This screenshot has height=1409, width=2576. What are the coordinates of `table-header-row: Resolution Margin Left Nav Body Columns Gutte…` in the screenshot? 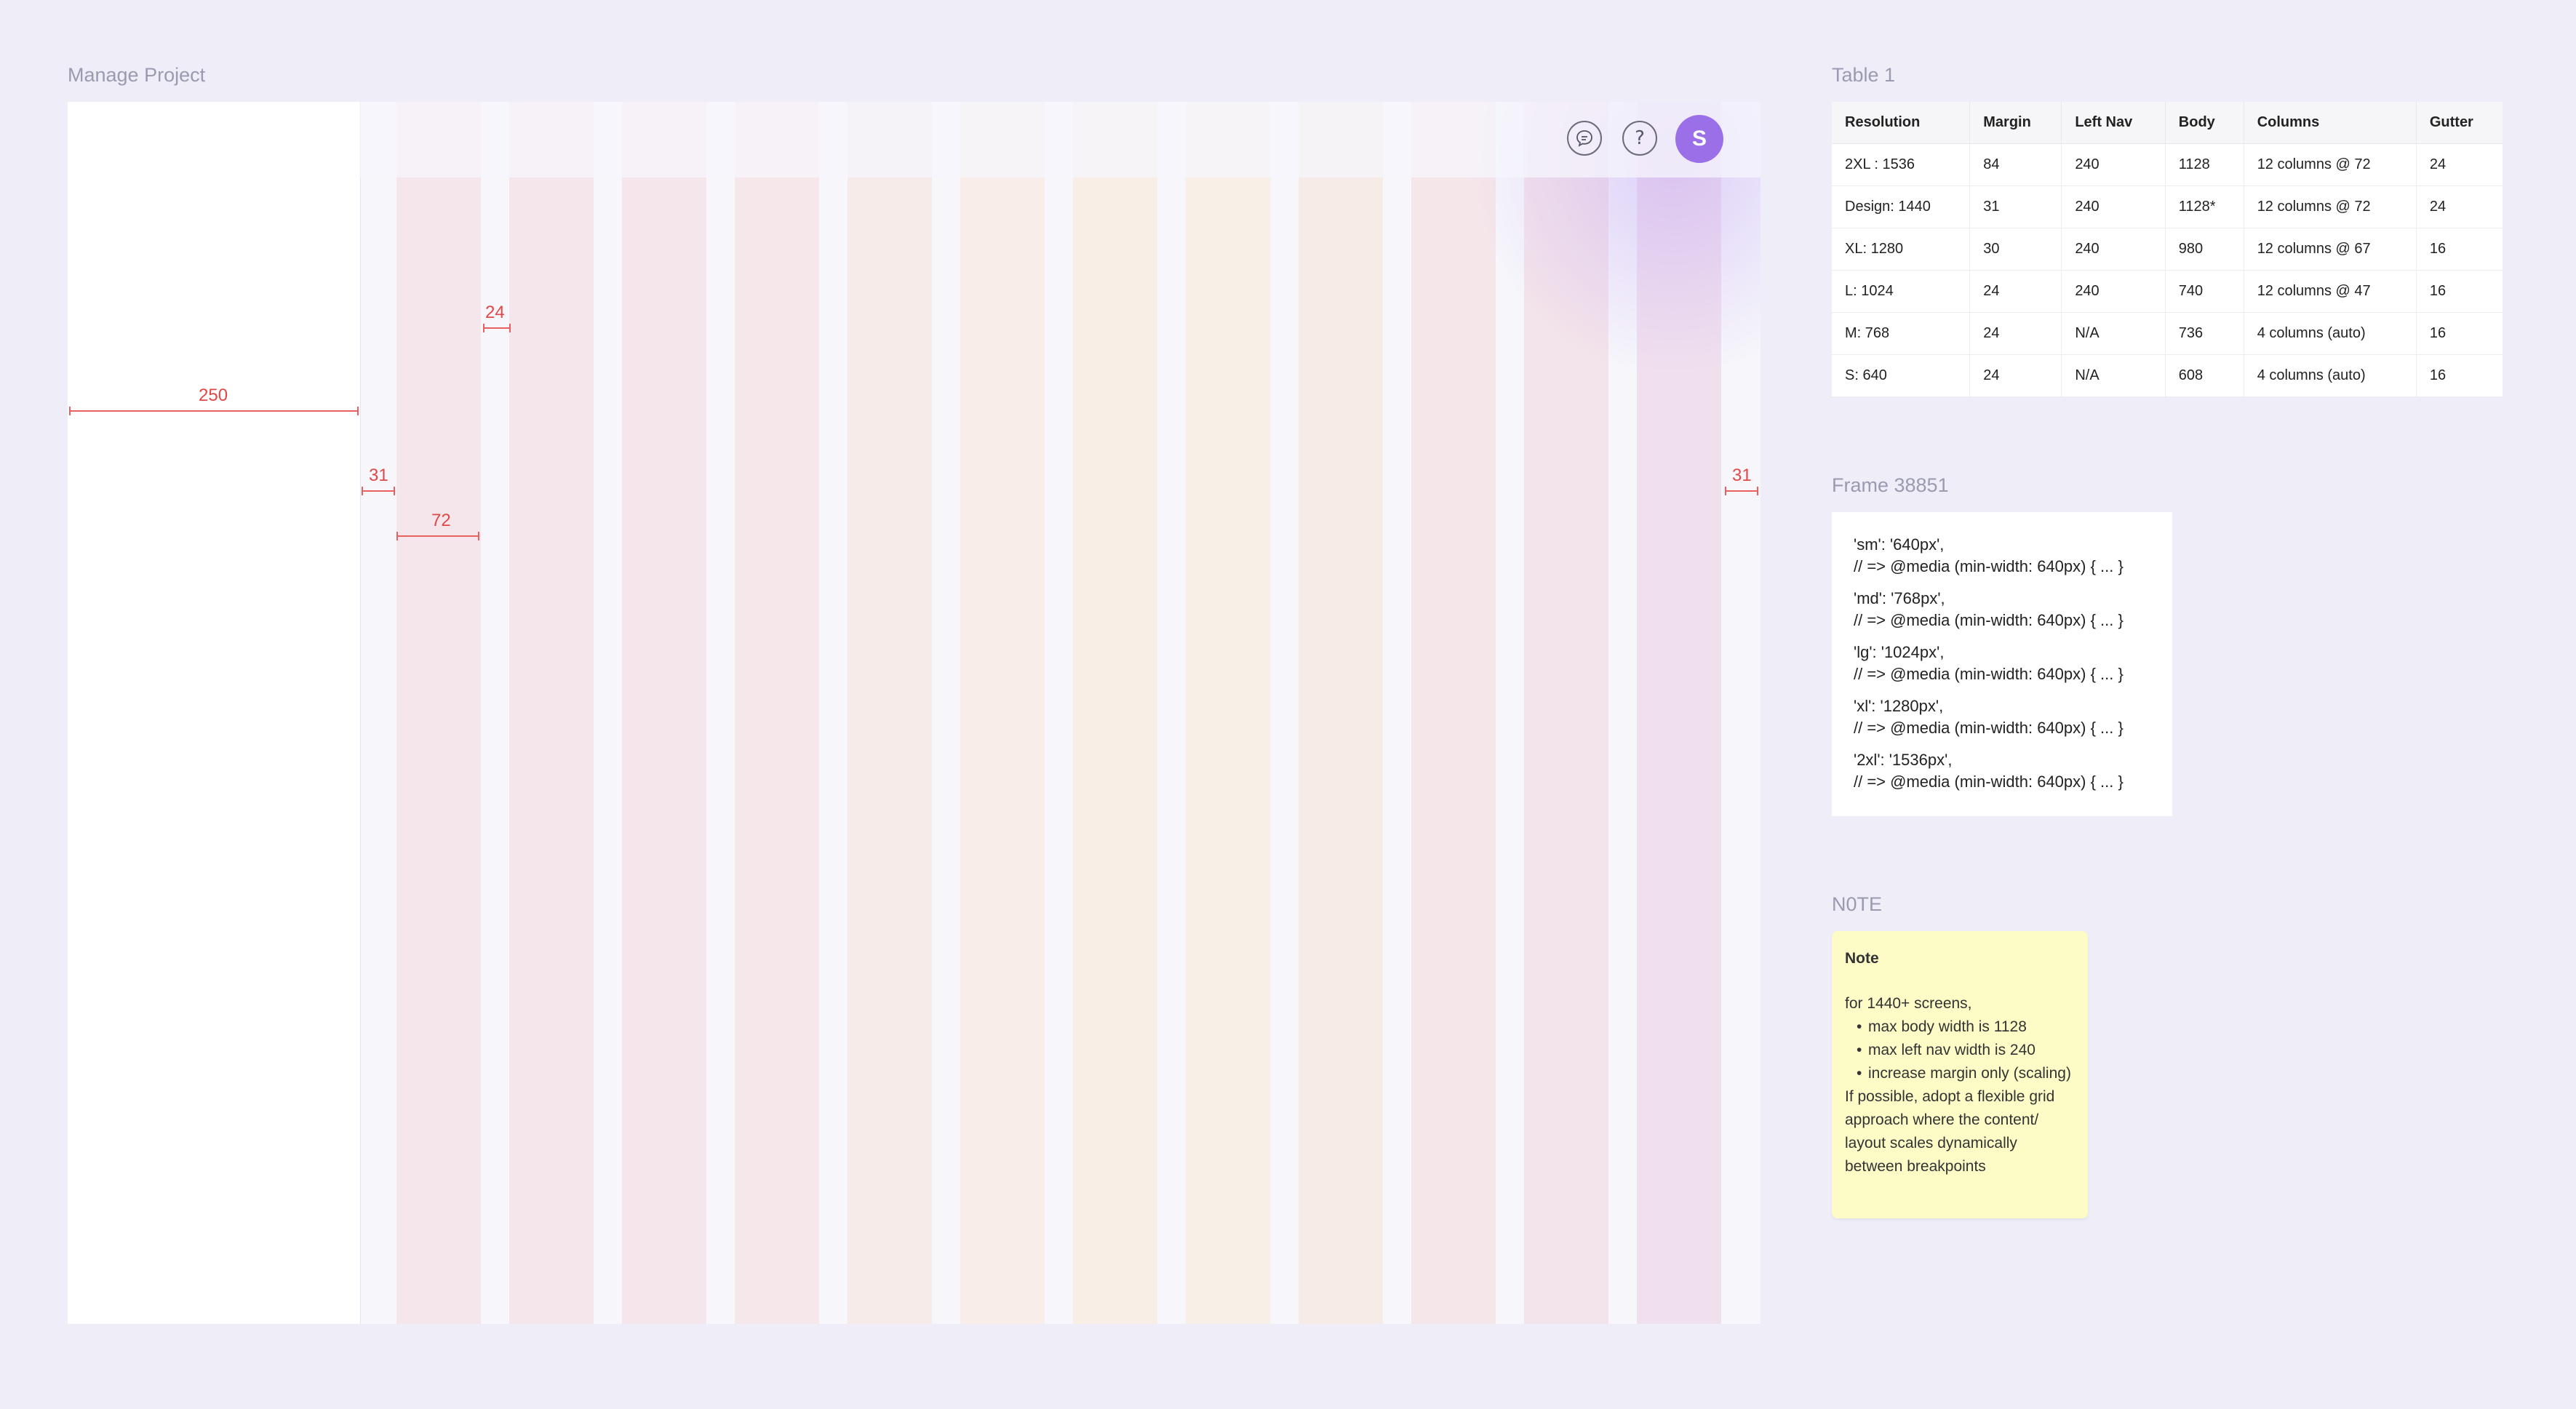 It's located at (2167, 123).